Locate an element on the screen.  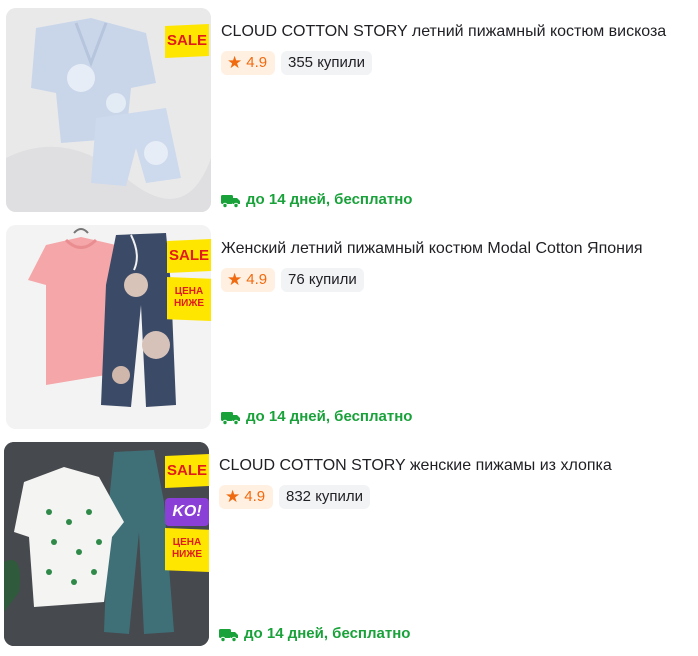
sold-count: 76 купили is located at coordinates (322, 280).